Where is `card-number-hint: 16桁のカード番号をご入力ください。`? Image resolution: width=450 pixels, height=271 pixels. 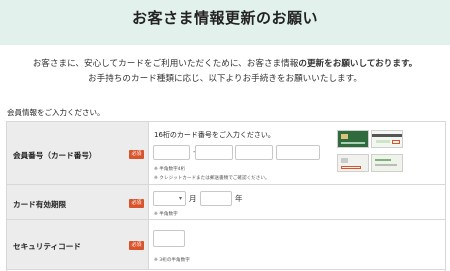
card-number-hint: 16桁のカード番号をご入力ください。 is located at coordinates (214, 135).